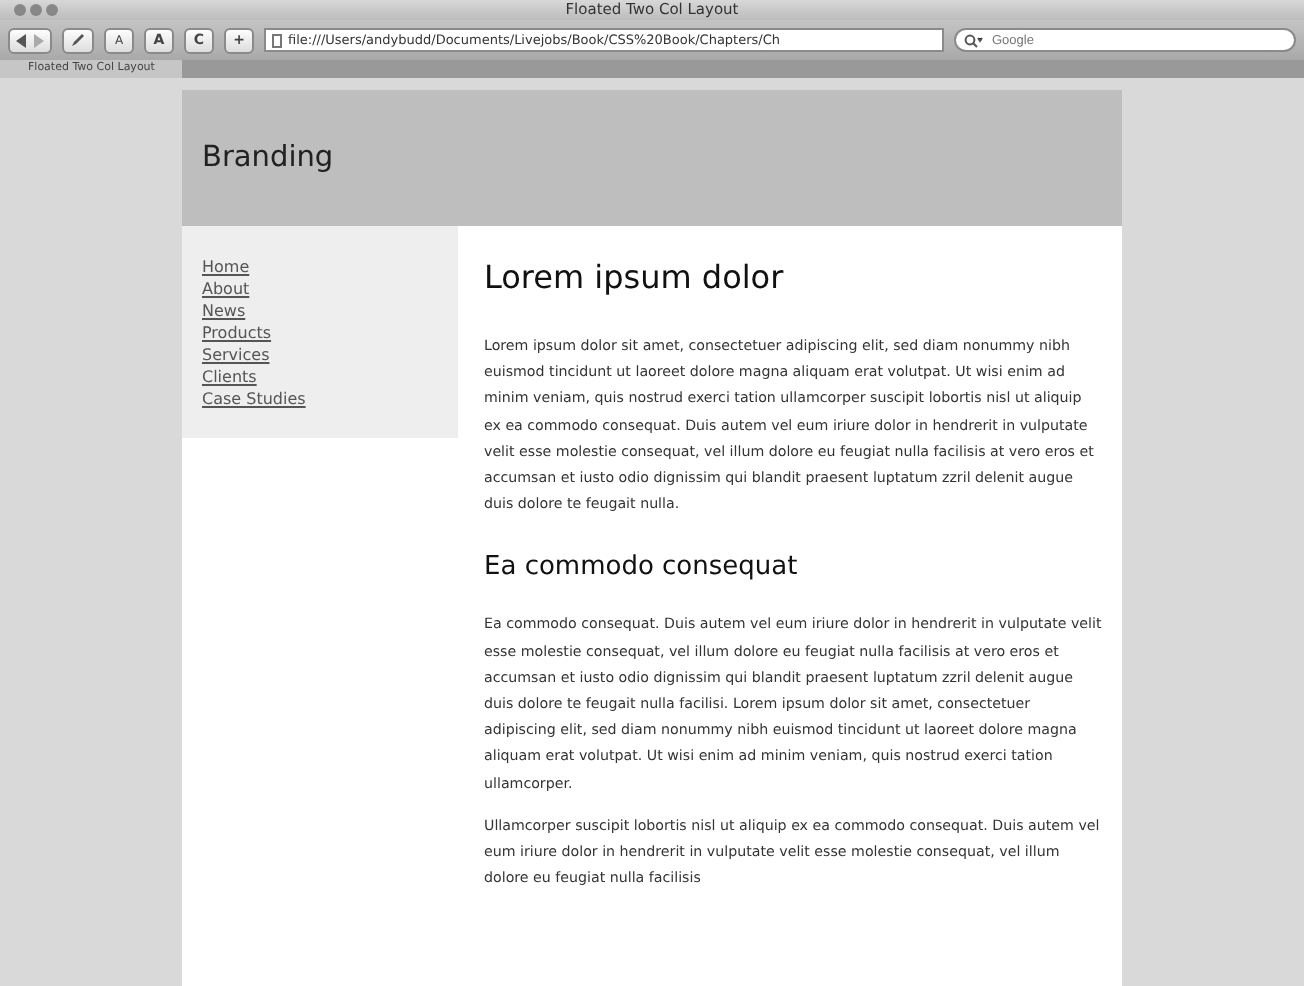 This screenshot has width=1304, height=986. What do you see at coordinates (330, 399) in the screenshot?
I see `nav-link: Case Studies` at bounding box center [330, 399].